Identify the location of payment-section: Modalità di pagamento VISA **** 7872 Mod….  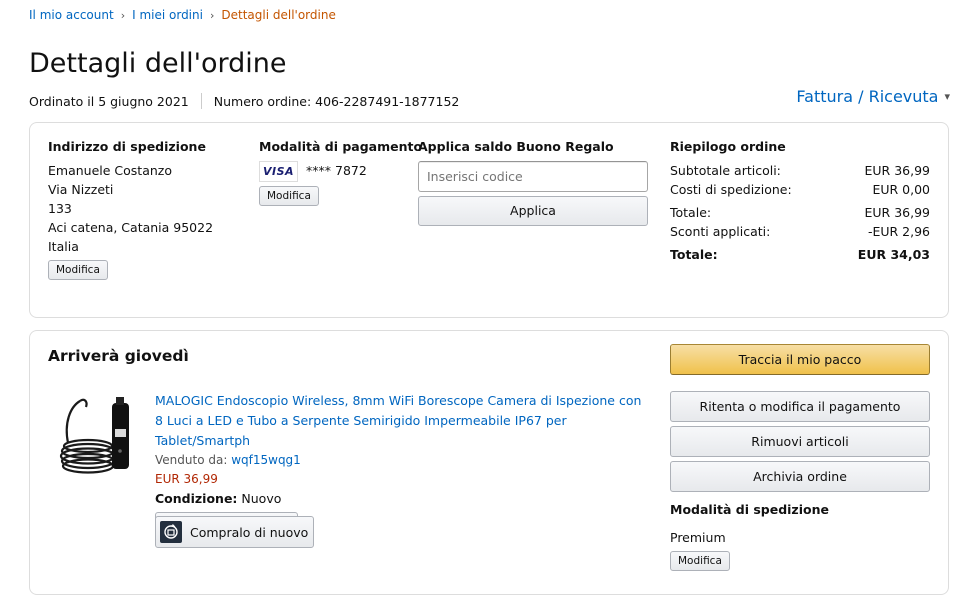
(340, 172).